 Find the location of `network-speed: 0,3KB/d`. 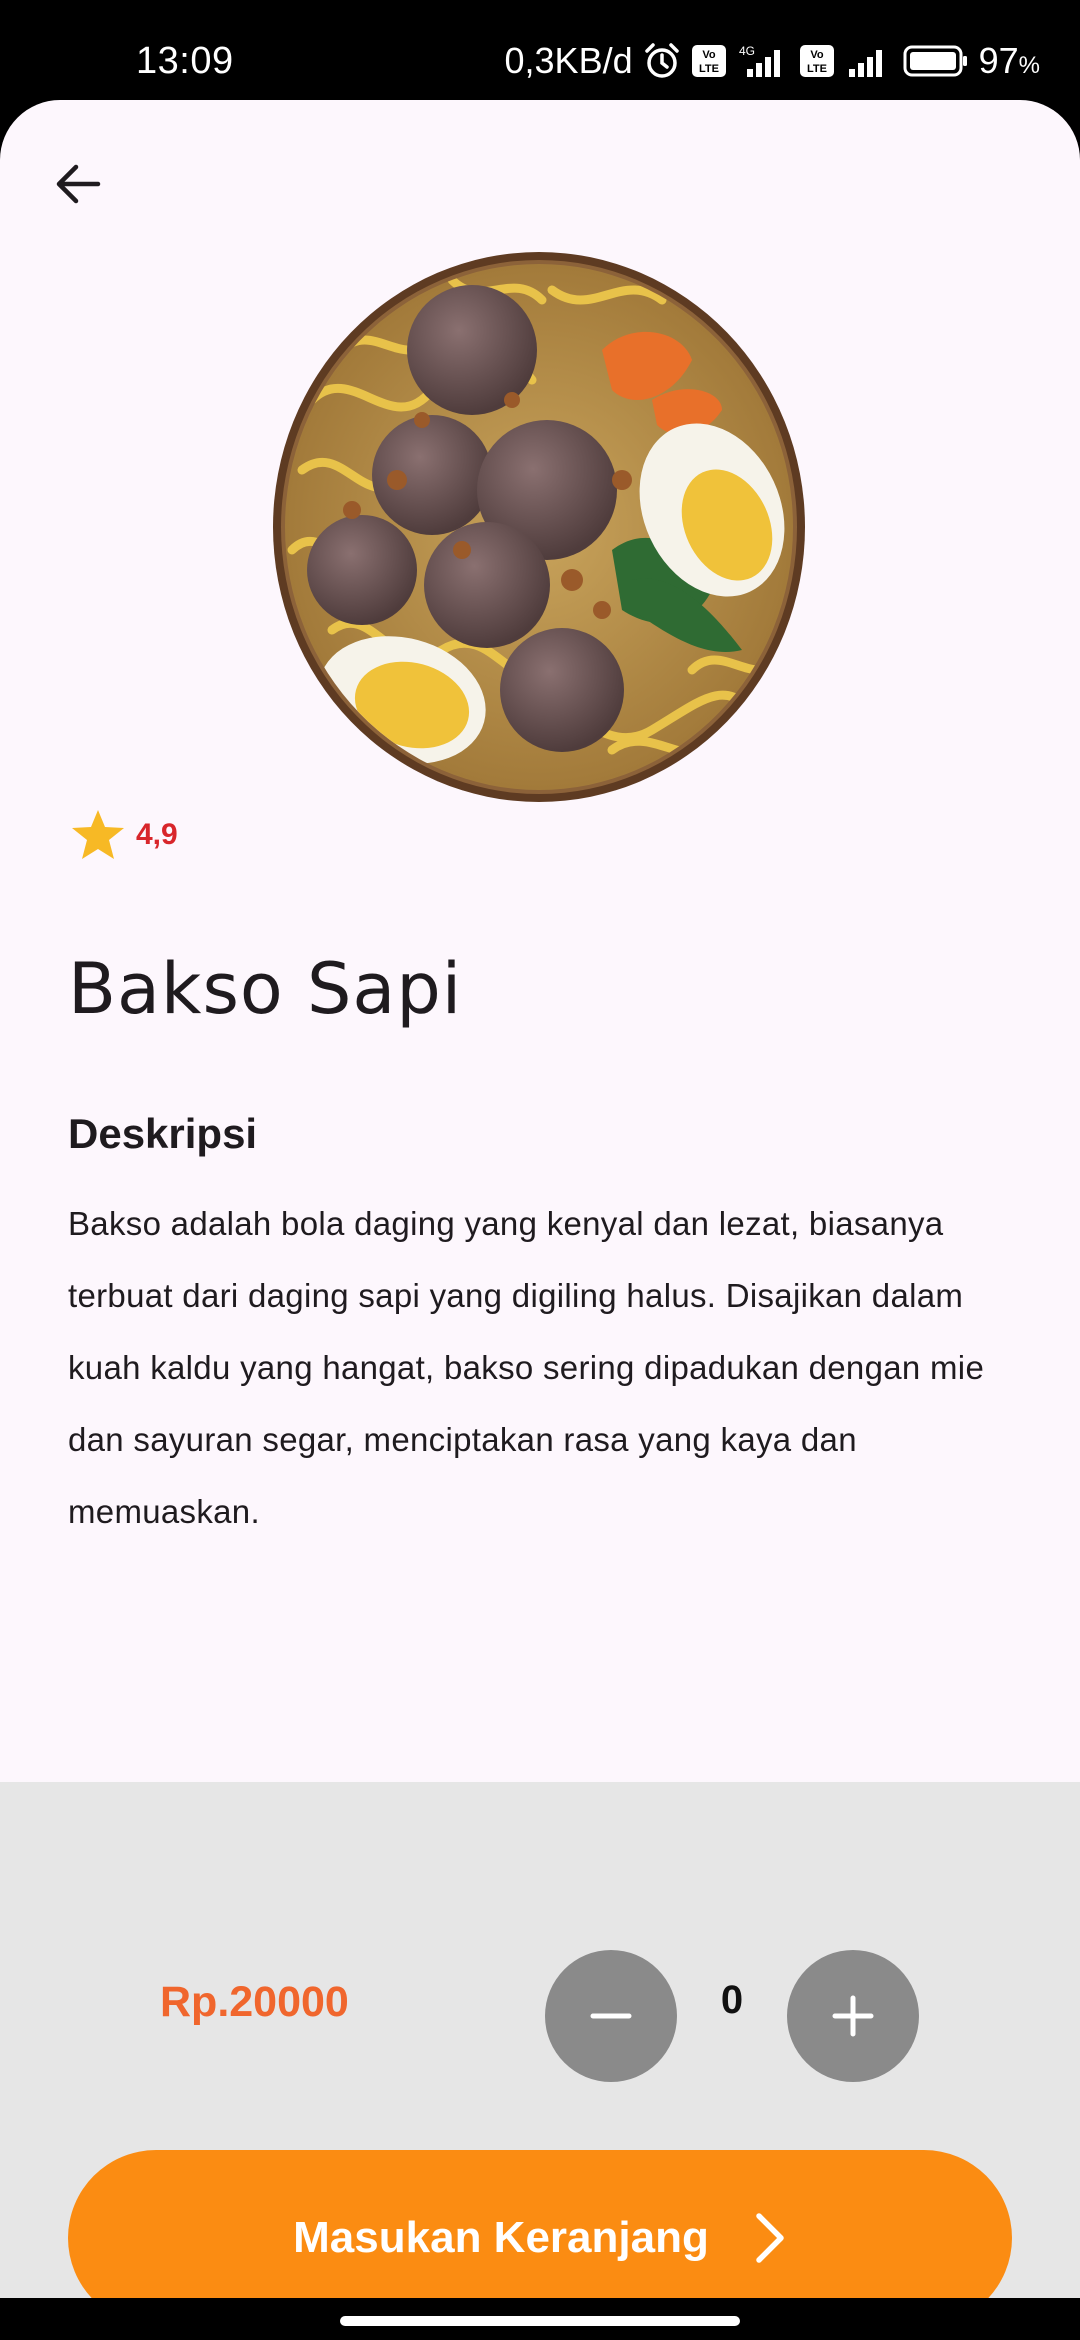

network-speed: 0,3KB/d is located at coordinates (568, 60).